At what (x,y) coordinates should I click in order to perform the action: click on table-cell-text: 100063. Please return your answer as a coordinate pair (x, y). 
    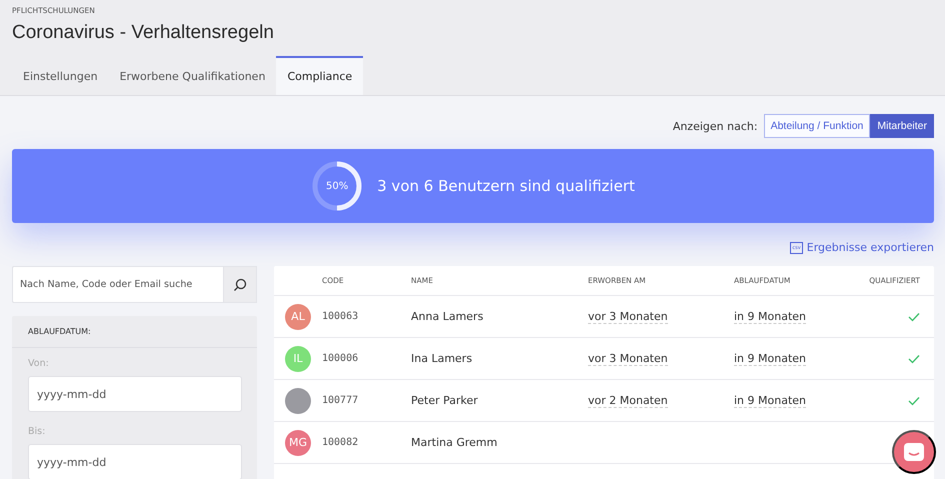
    Looking at the image, I should click on (341, 316).